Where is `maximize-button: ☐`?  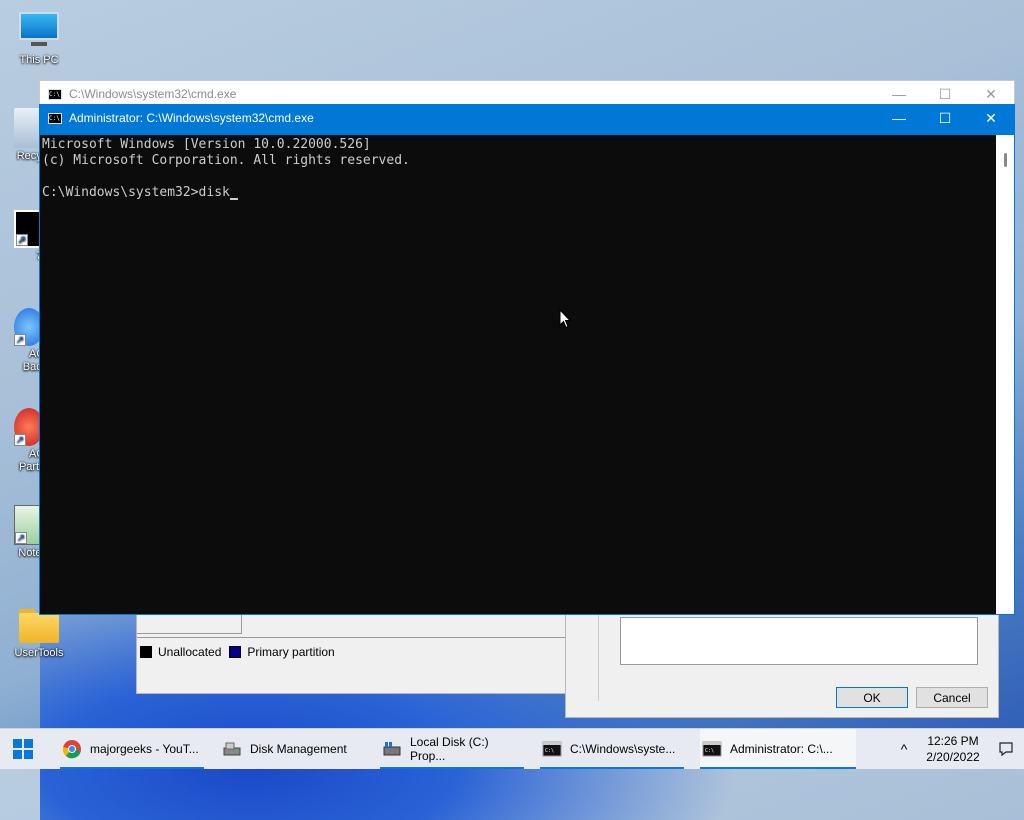
maximize-button: ☐ is located at coordinates (945, 118).